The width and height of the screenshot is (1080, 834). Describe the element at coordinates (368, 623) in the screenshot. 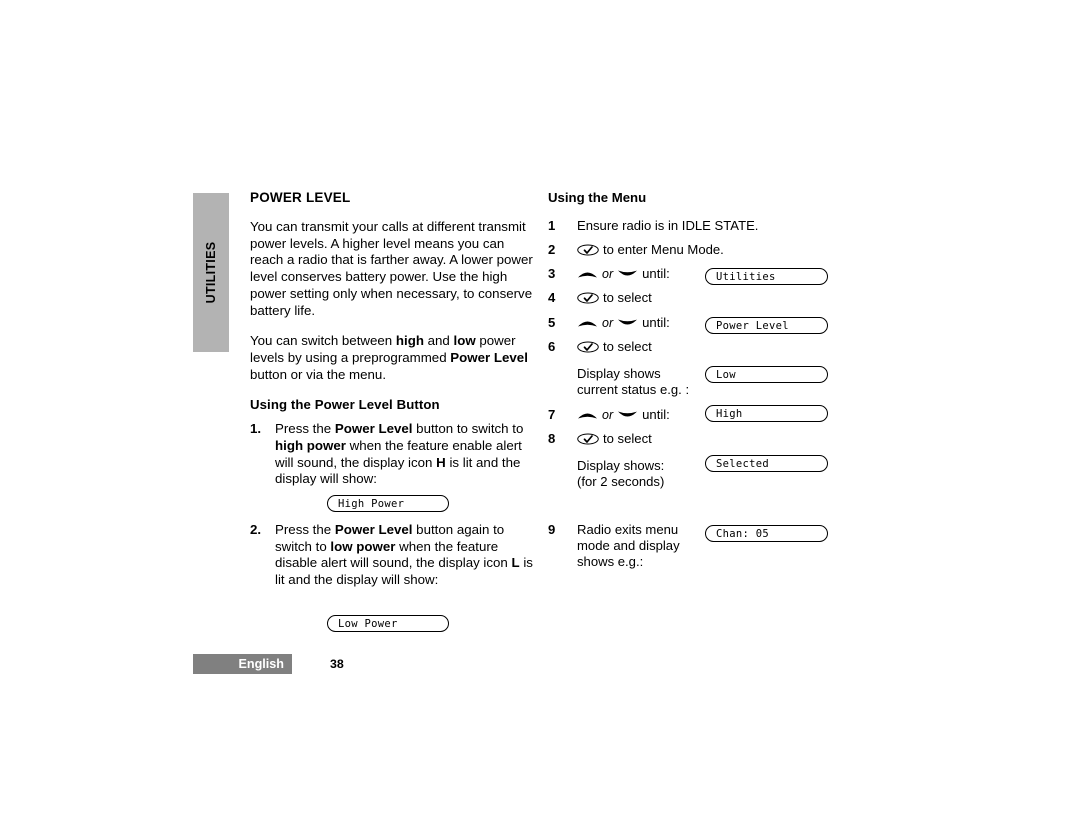

I see `lcd-display-low-power-text: Low Power` at that location.